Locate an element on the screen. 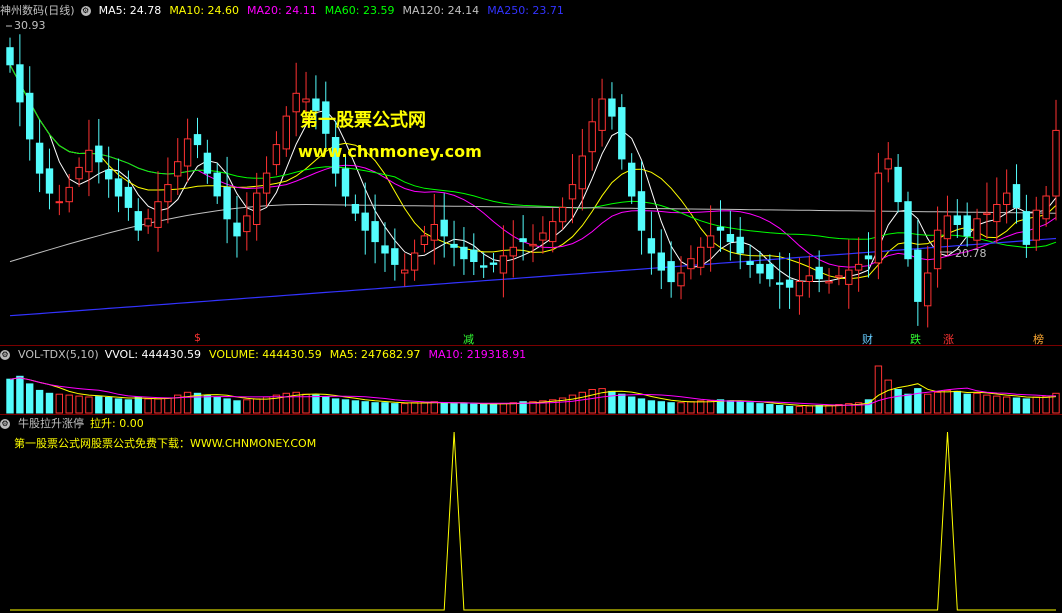  indicator-name: 牛股拉升涨停 is located at coordinates (51, 423).